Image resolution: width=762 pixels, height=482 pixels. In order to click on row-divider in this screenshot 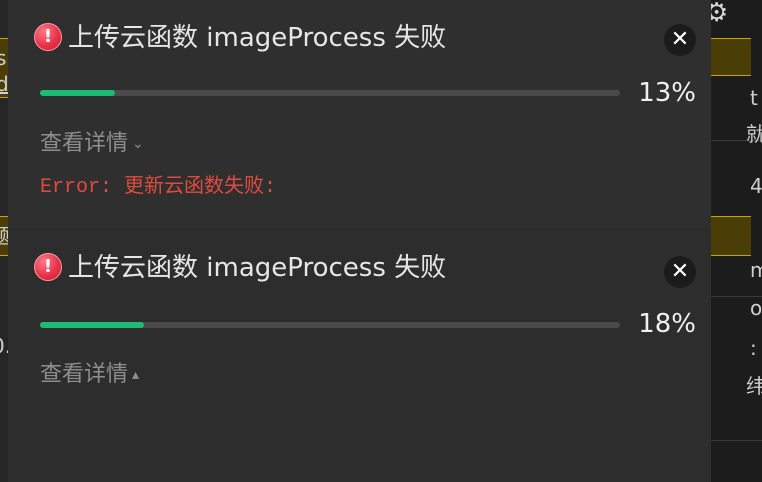, I will do `click(736, 440)`.